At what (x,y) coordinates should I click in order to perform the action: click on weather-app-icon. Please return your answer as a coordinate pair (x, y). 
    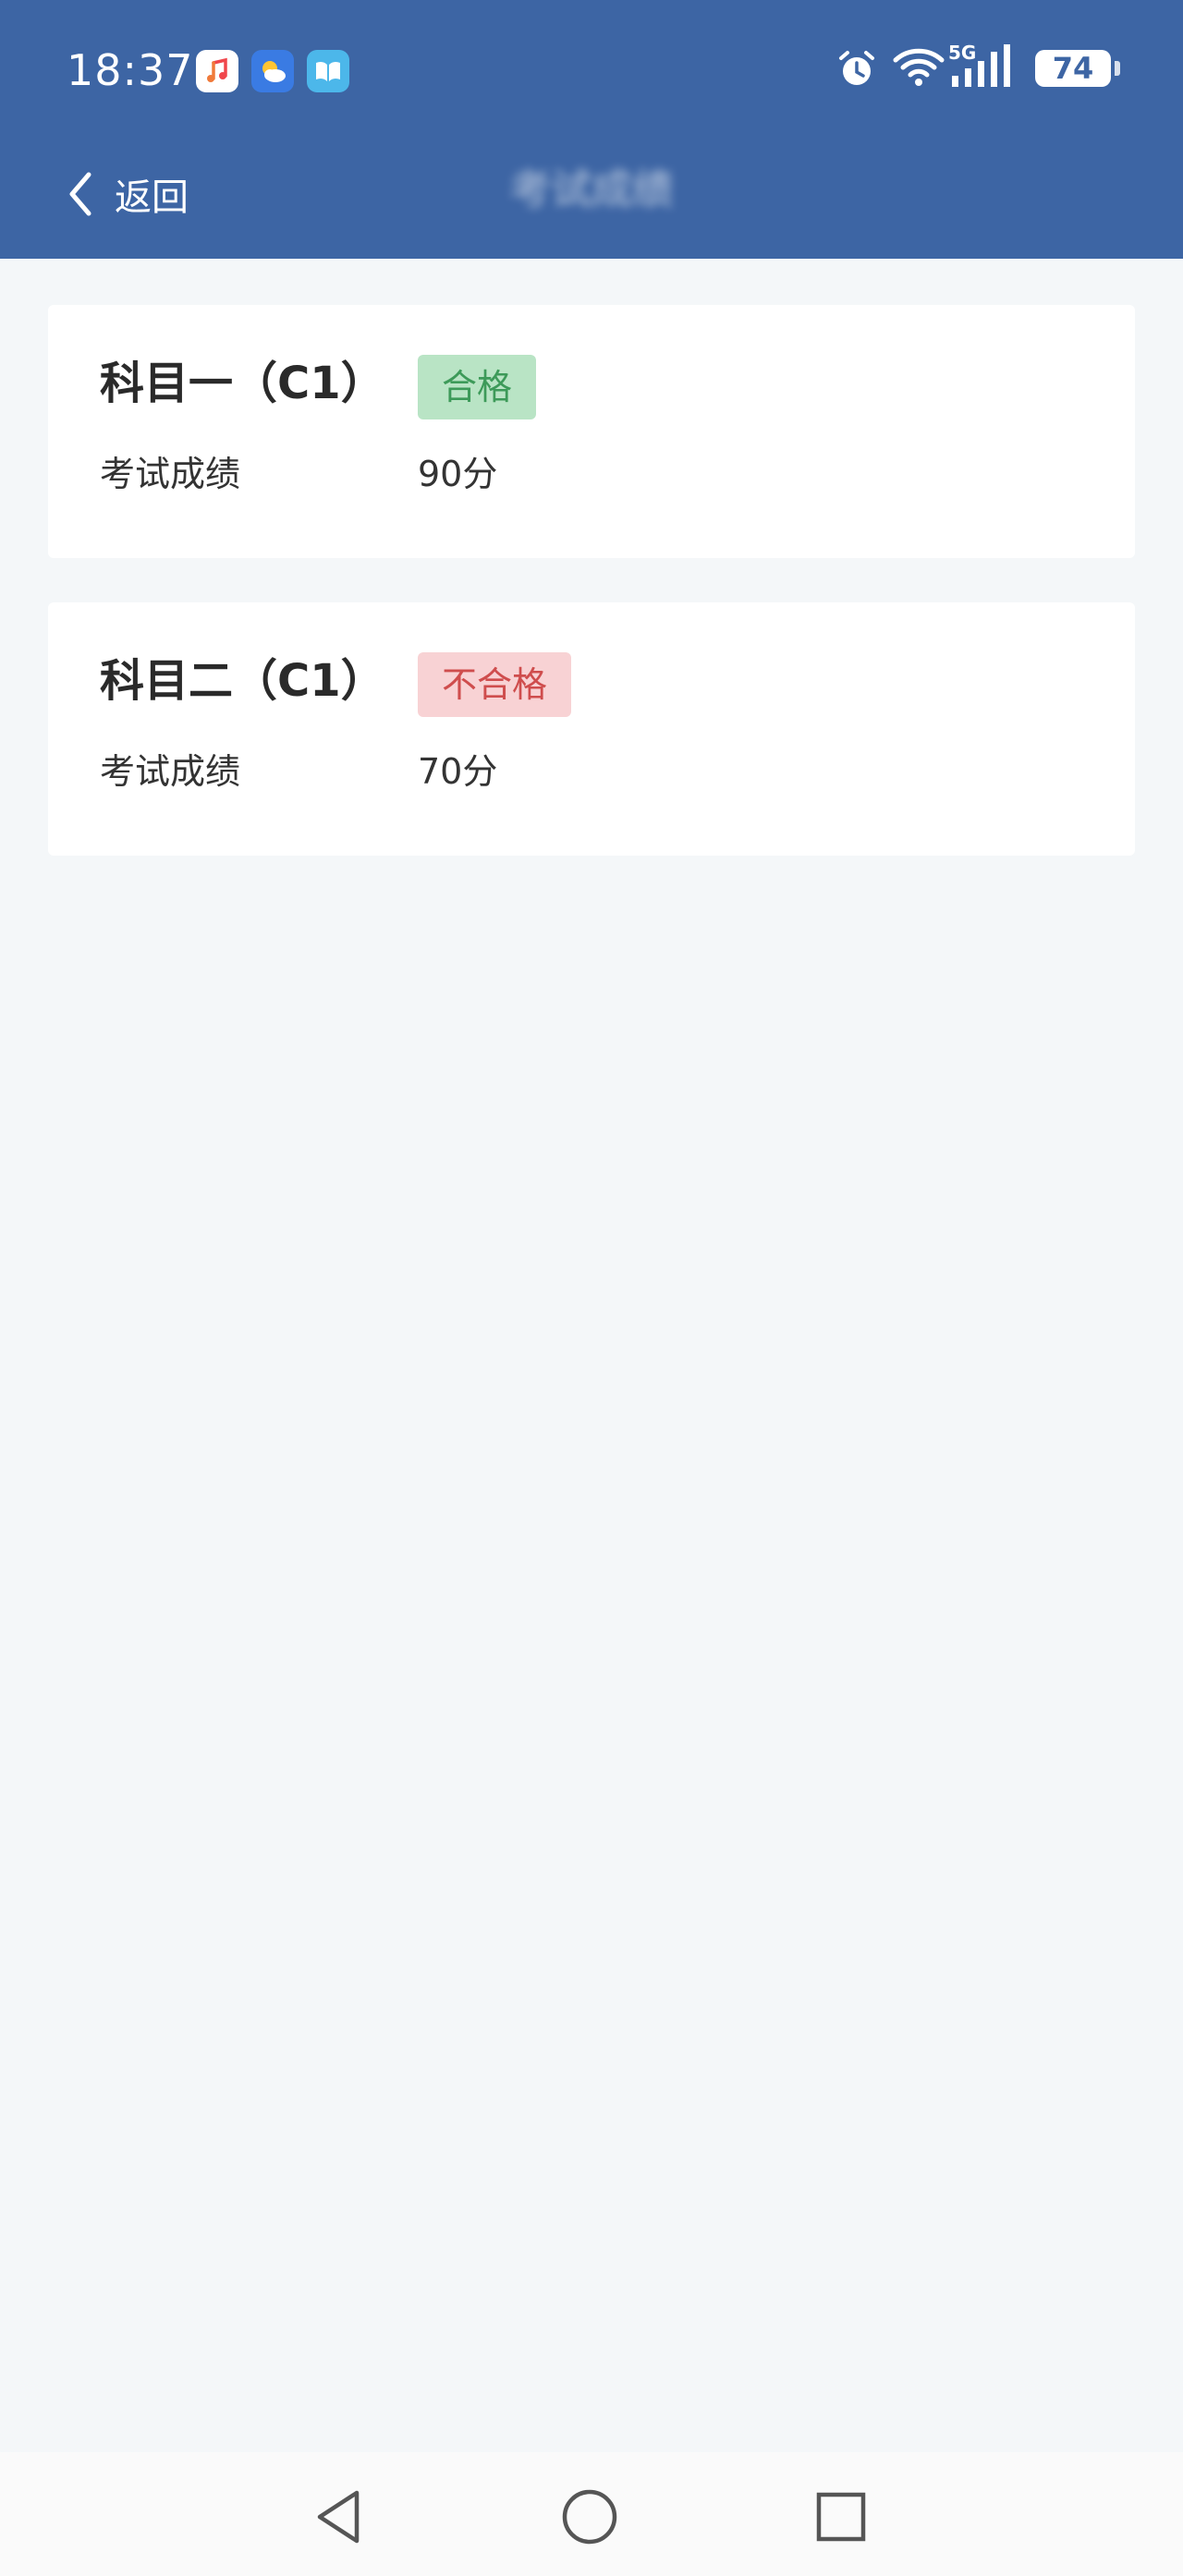
    Looking at the image, I should click on (272, 71).